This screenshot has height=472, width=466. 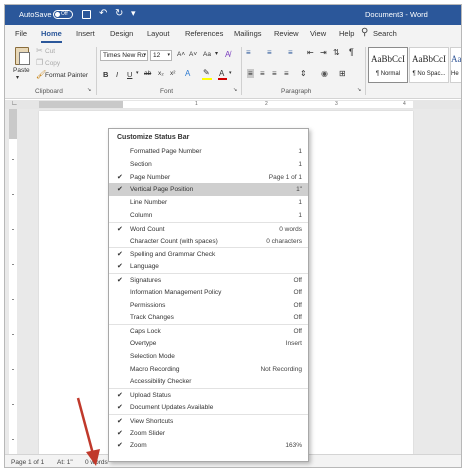 I want to click on clipboard-launcher-icon: ↘, so click(x=89, y=90).